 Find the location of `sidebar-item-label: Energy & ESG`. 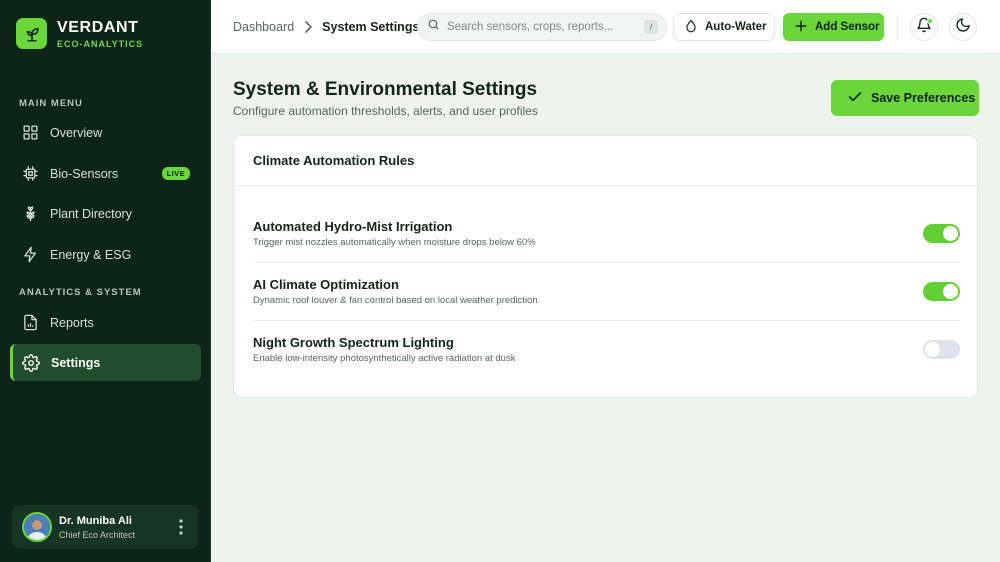

sidebar-item-label: Energy & ESG is located at coordinates (91, 254).